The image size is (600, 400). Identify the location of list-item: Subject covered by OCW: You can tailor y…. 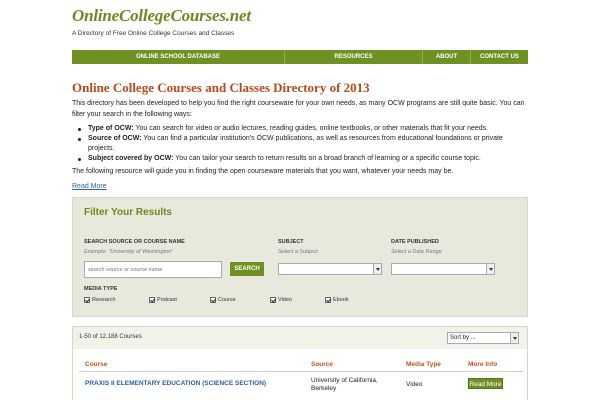
(302, 159).